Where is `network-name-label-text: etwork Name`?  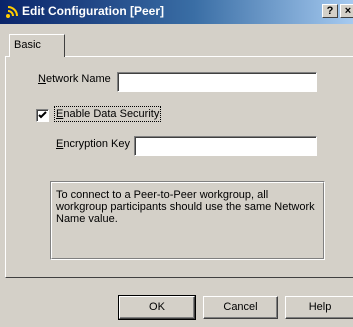 network-name-label-text: etwork Name is located at coordinates (78, 79).